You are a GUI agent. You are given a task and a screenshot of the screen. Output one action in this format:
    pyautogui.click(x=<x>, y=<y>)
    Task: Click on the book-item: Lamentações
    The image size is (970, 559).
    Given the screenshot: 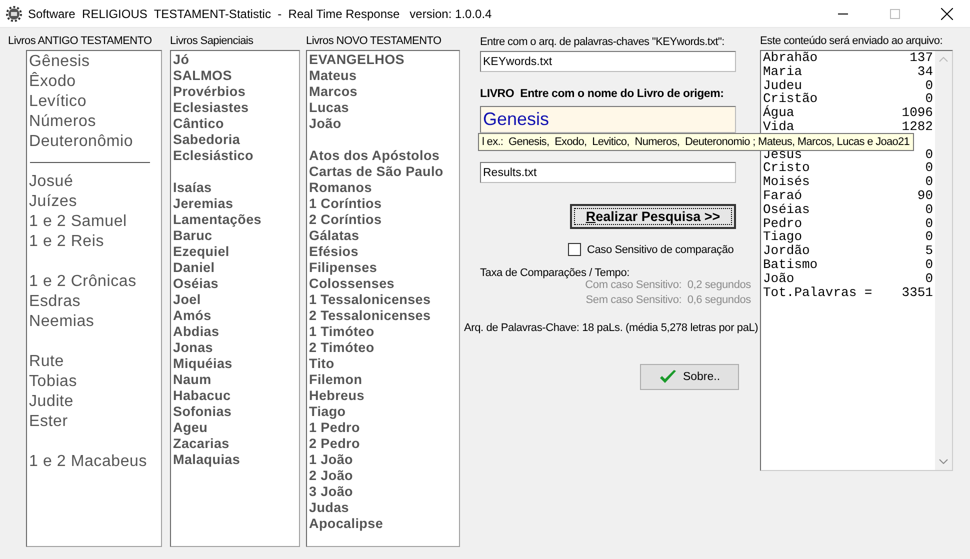 What is the action you would take?
    pyautogui.click(x=217, y=220)
    